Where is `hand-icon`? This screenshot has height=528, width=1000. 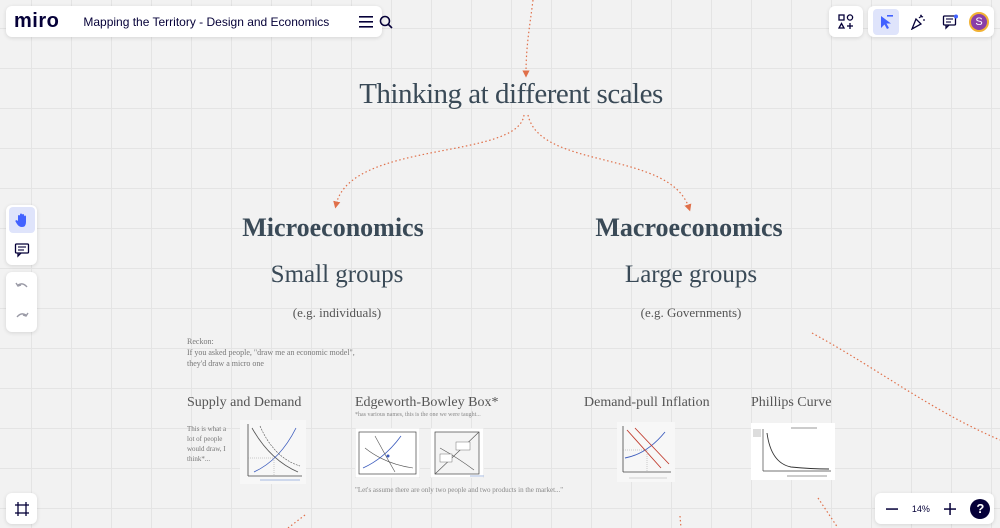 hand-icon is located at coordinates (21, 220).